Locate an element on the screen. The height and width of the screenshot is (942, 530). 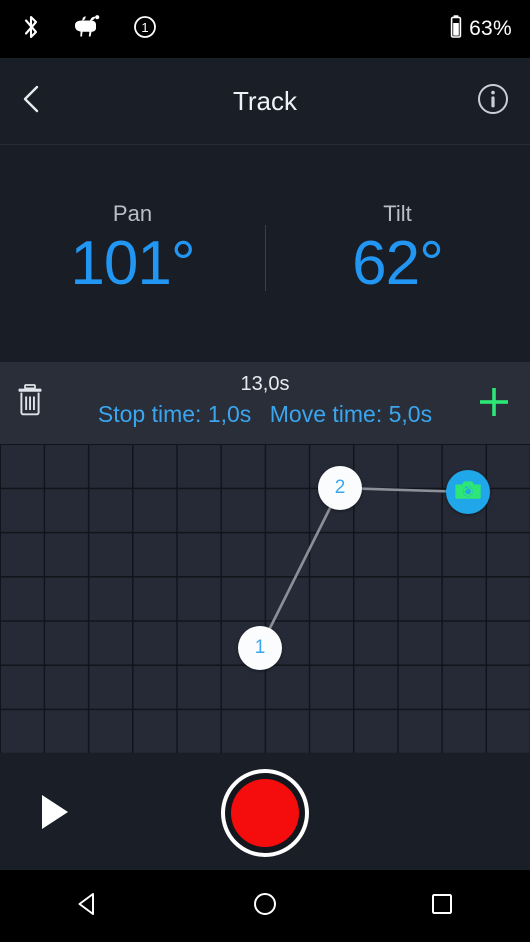
back-chevron-icon is located at coordinates (32, 101).